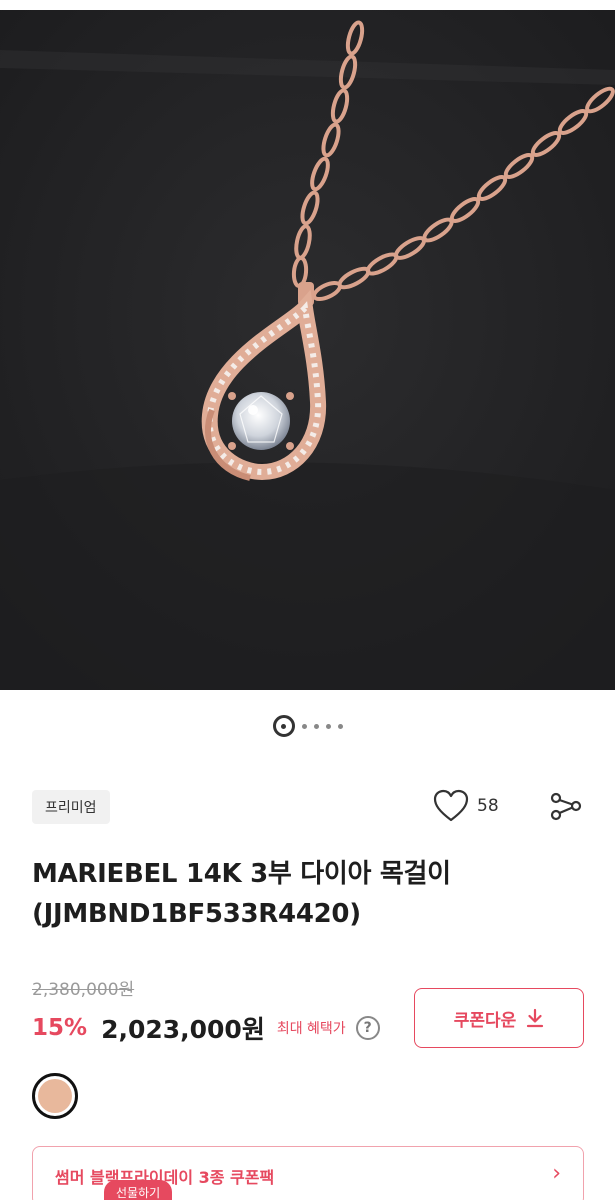  I want to click on coupon-download-button: 쿠폰다운, so click(499, 1018).